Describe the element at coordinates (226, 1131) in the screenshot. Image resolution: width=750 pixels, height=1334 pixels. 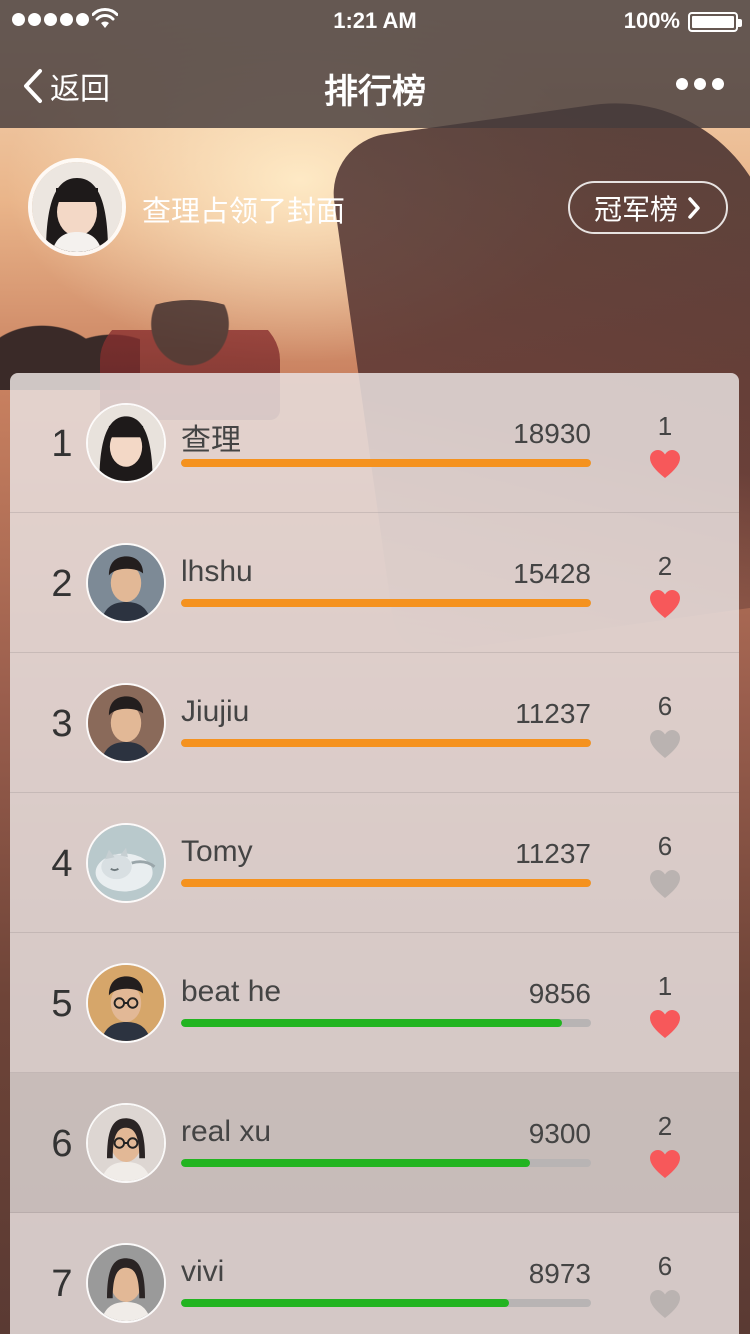
I see `user-name: real xu` at that location.